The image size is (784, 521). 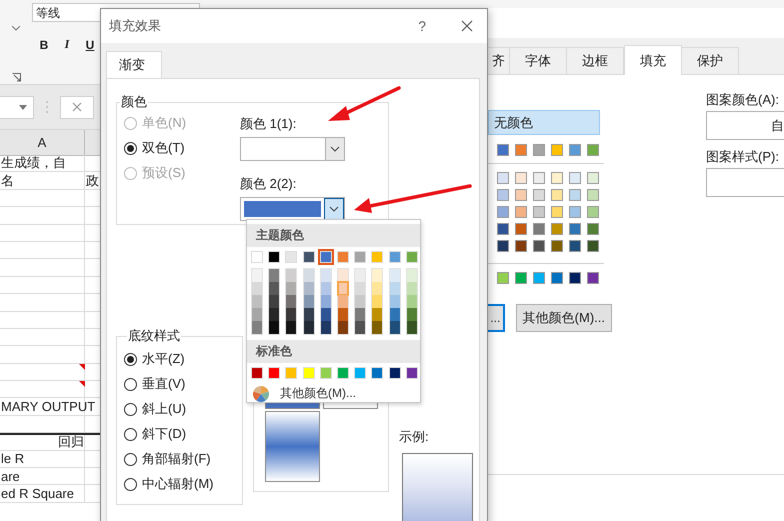 I want to click on menu-heading: 标准色, so click(x=333, y=351).